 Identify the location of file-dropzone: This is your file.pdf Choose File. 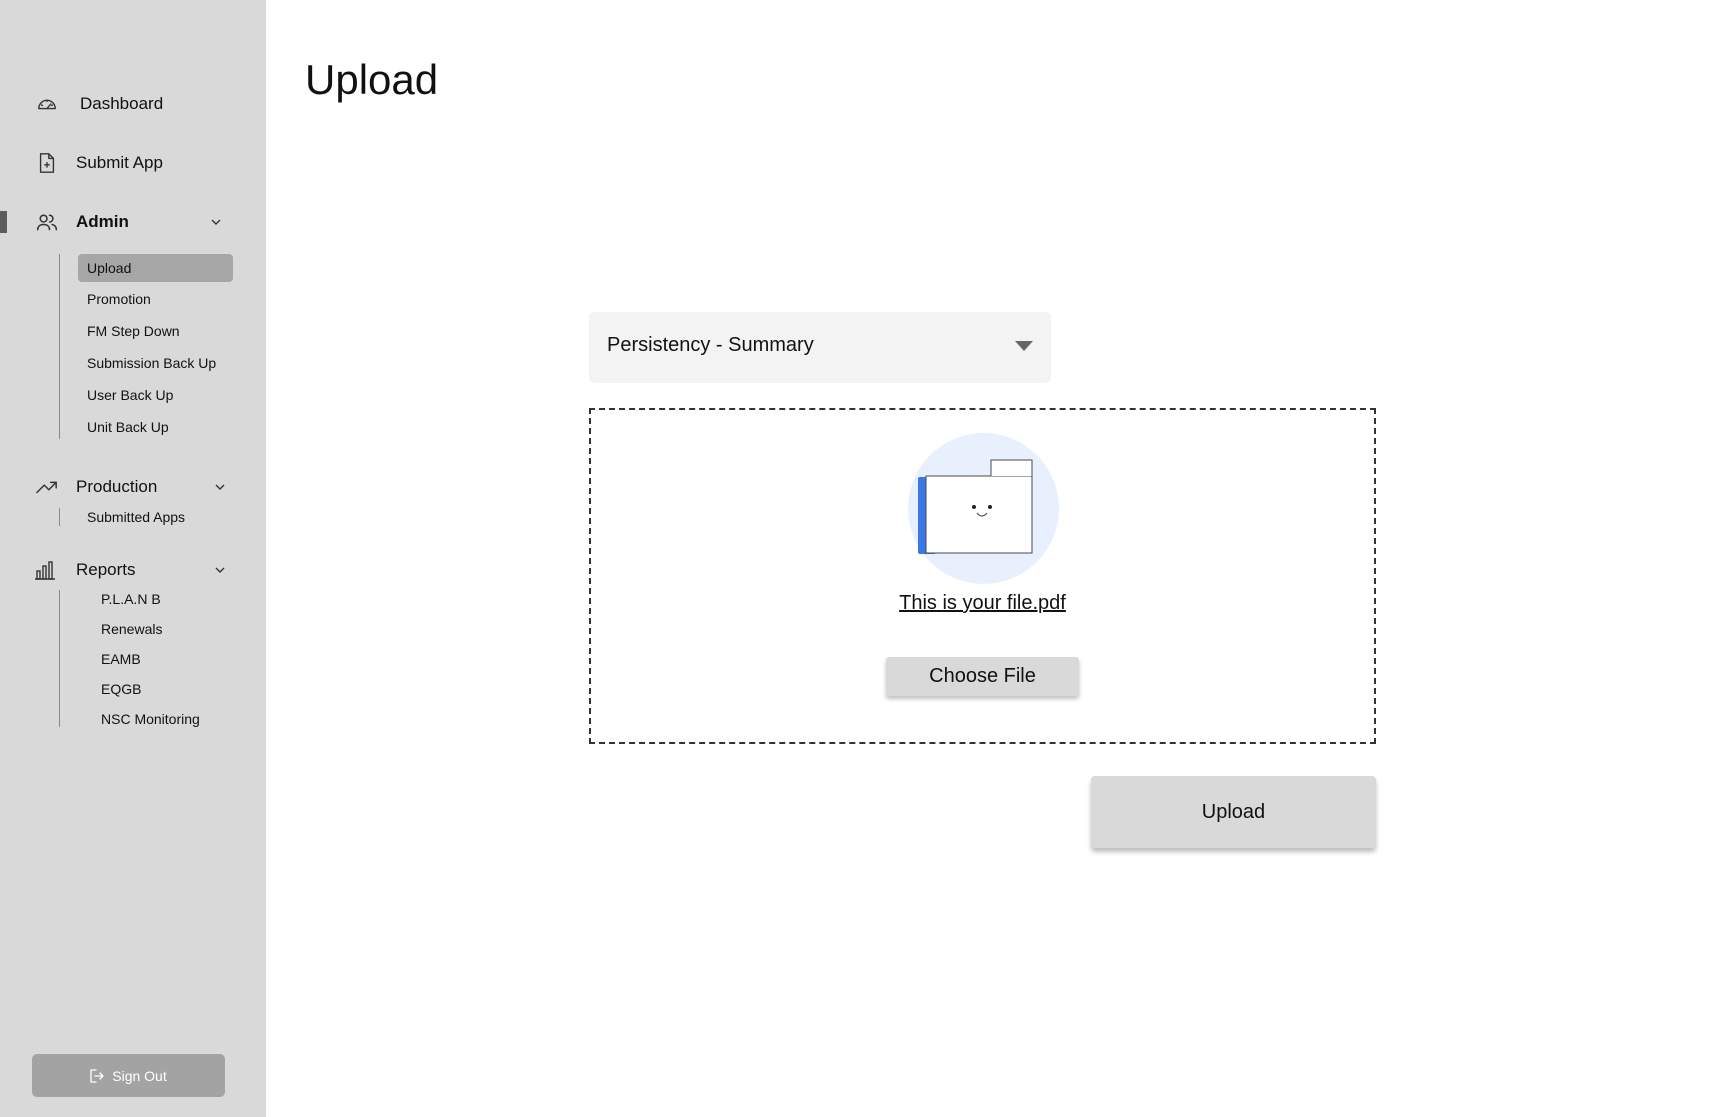
(982, 576).